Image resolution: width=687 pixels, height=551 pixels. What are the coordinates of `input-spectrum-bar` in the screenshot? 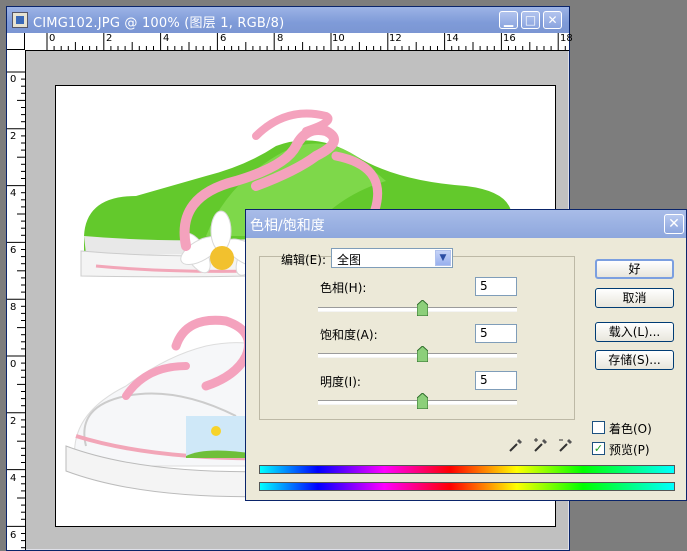 It's located at (467, 469).